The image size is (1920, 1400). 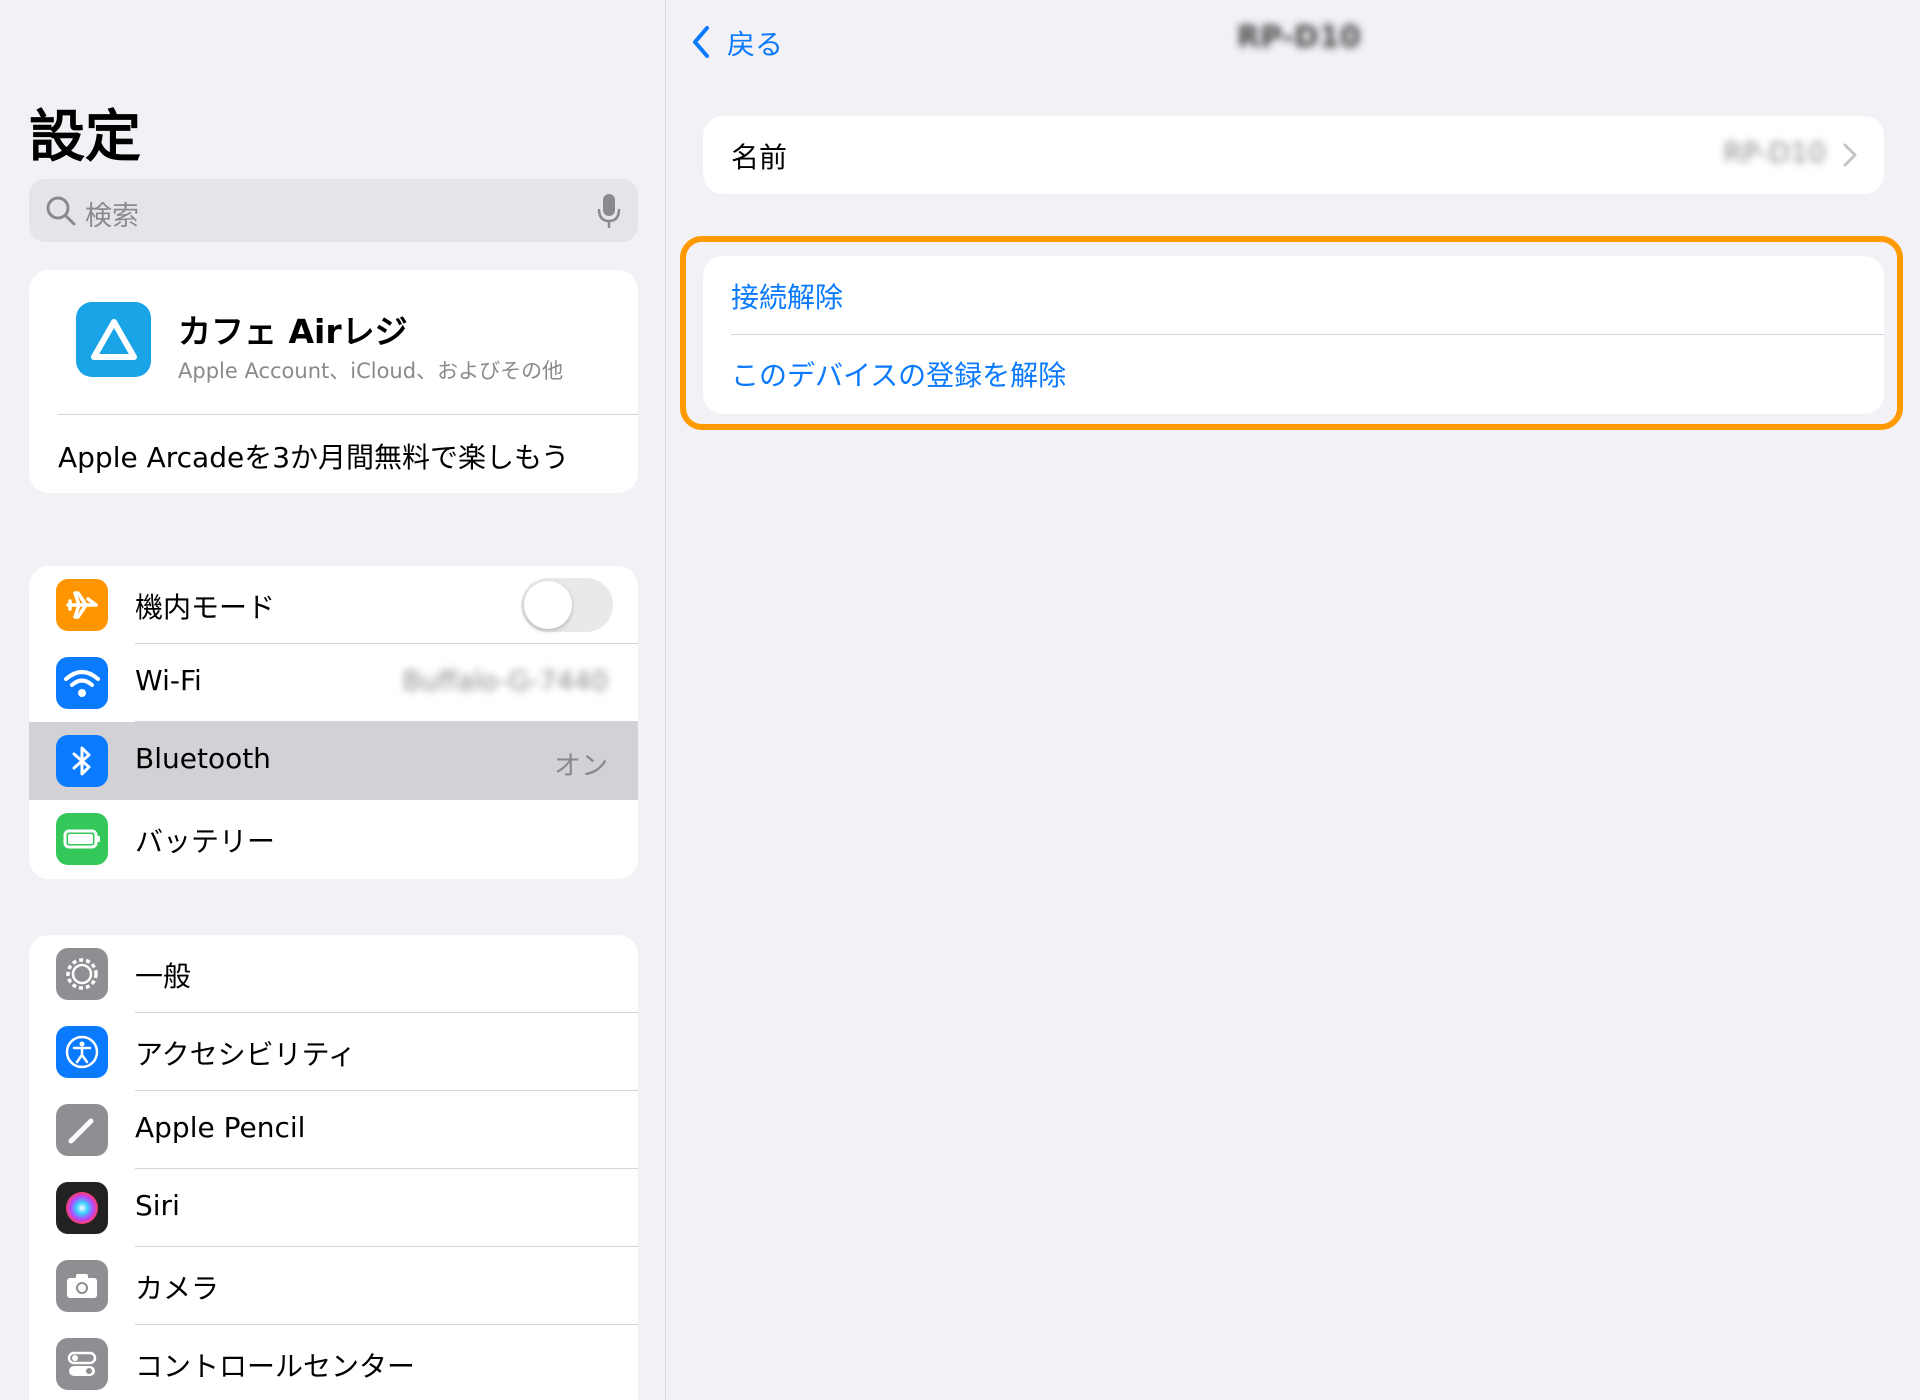 I want to click on device-name-row: 名前 RP-D10, so click(x=1293, y=155).